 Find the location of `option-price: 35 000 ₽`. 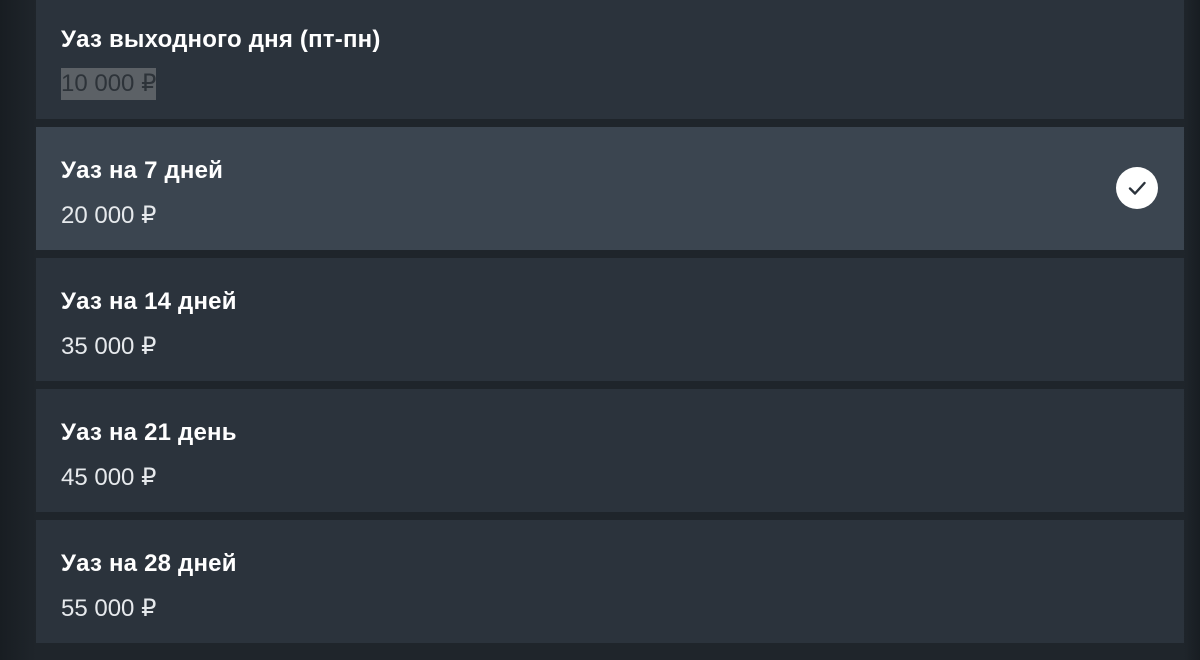

option-price: 35 000 ₽ is located at coordinates (109, 346).